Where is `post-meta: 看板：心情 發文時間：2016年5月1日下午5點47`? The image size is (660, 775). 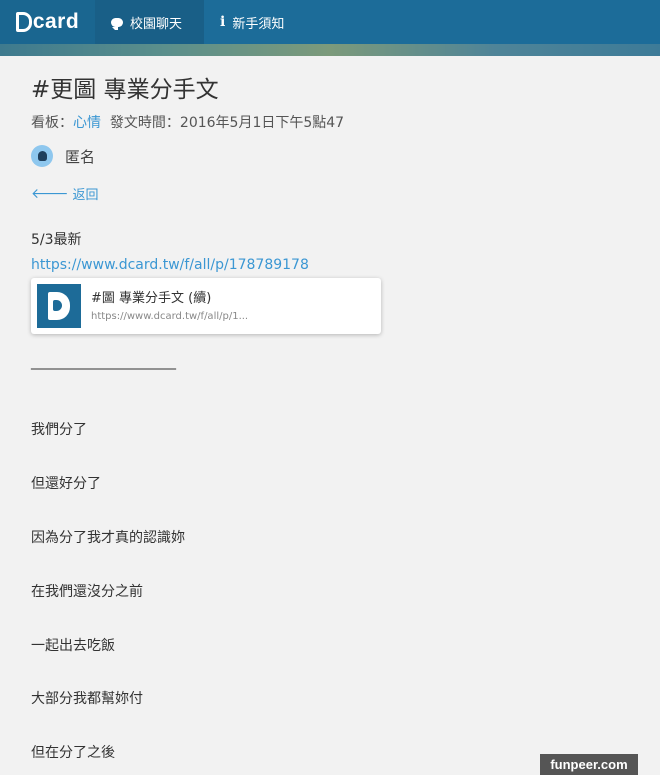 post-meta: 看板：心情 發文時間：2016年5月1日下午5點47 is located at coordinates (187, 122).